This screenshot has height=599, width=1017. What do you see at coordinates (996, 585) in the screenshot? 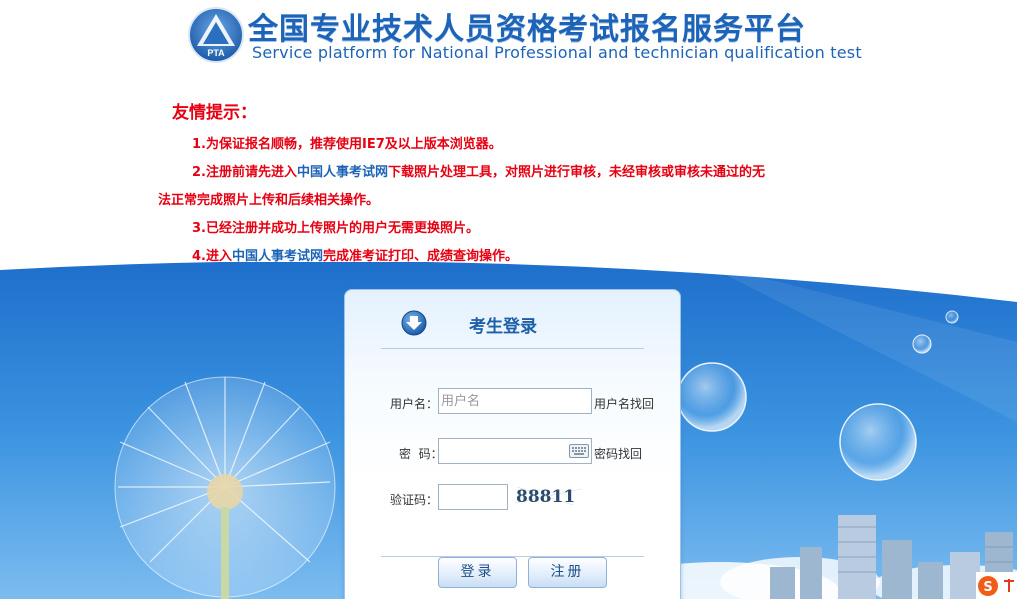
I see `sogou-ime-icon: S` at bounding box center [996, 585].